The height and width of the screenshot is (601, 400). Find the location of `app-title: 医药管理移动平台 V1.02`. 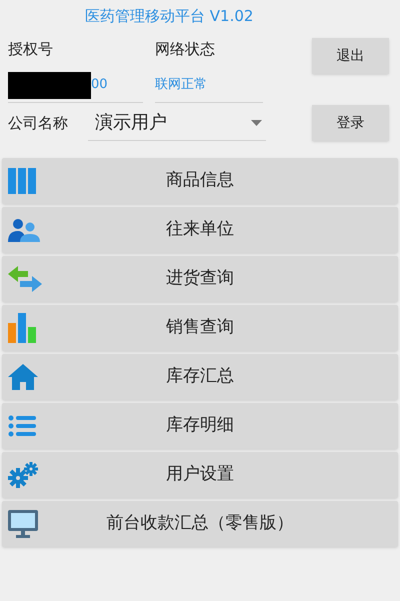

app-title: 医药管理移动平台 V1.02 is located at coordinates (169, 16).